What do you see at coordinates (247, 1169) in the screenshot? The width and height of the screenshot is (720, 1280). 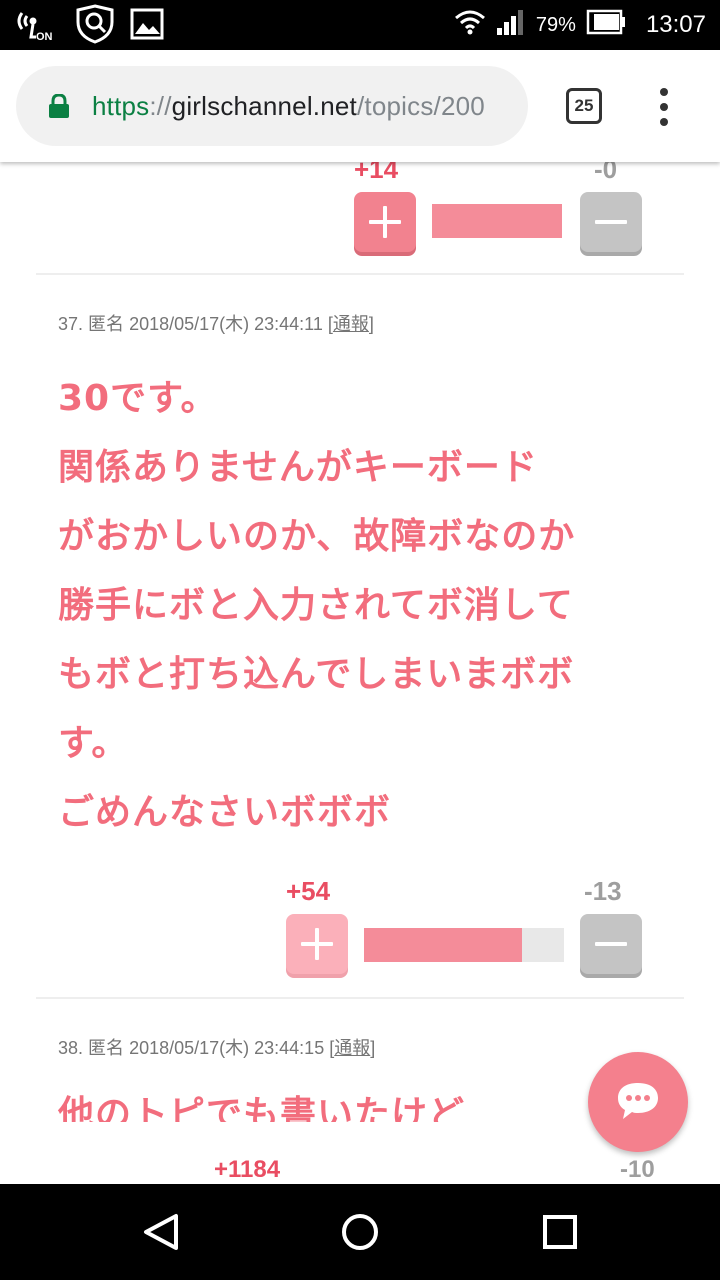 I see `plus-vote-count: +1184` at bounding box center [247, 1169].